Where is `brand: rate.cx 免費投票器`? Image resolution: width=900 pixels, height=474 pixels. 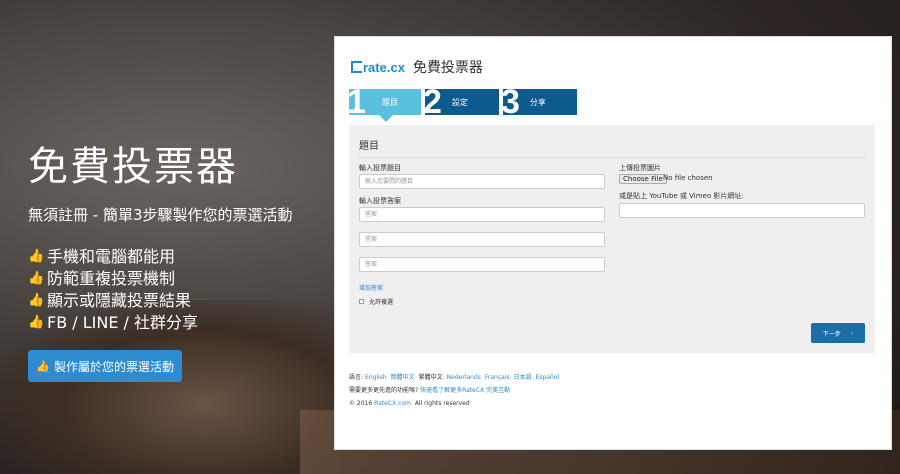 brand: rate.cx 免費投票器 is located at coordinates (417, 67).